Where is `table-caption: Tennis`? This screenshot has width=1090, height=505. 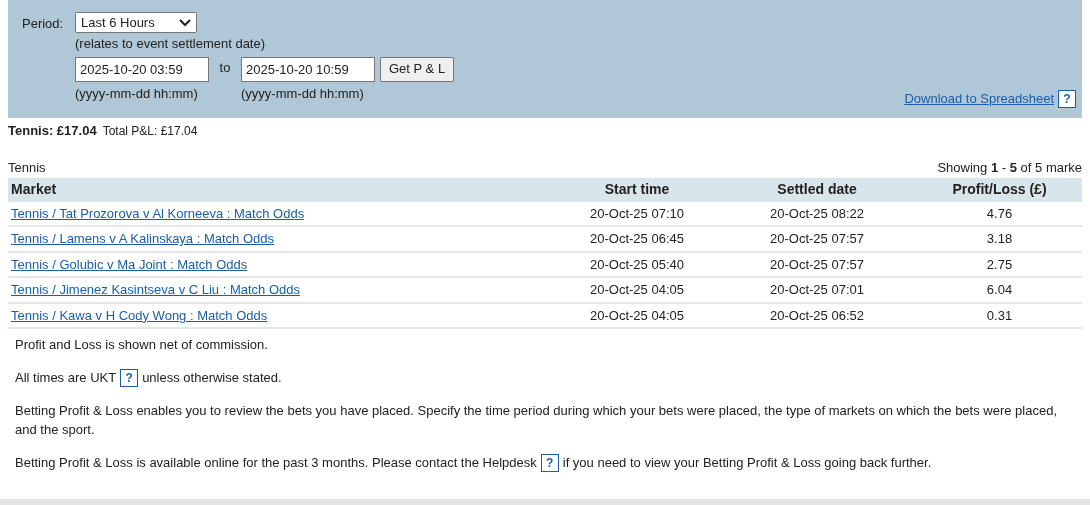 table-caption: Tennis is located at coordinates (27, 168).